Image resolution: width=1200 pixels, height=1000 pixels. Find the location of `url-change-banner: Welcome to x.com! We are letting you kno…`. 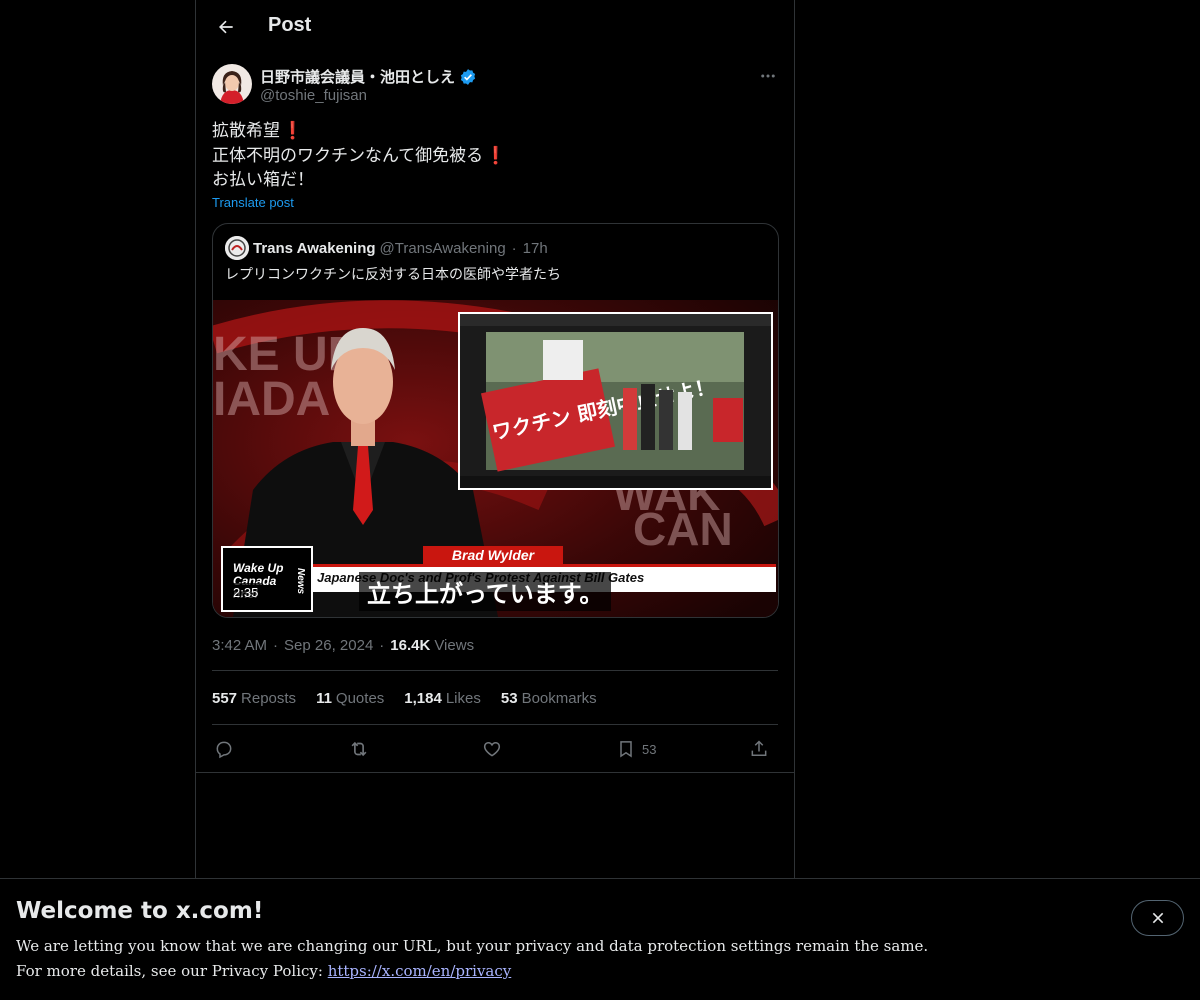

url-change-banner: Welcome to x.com! We are letting you kno… is located at coordinates (600, 939).